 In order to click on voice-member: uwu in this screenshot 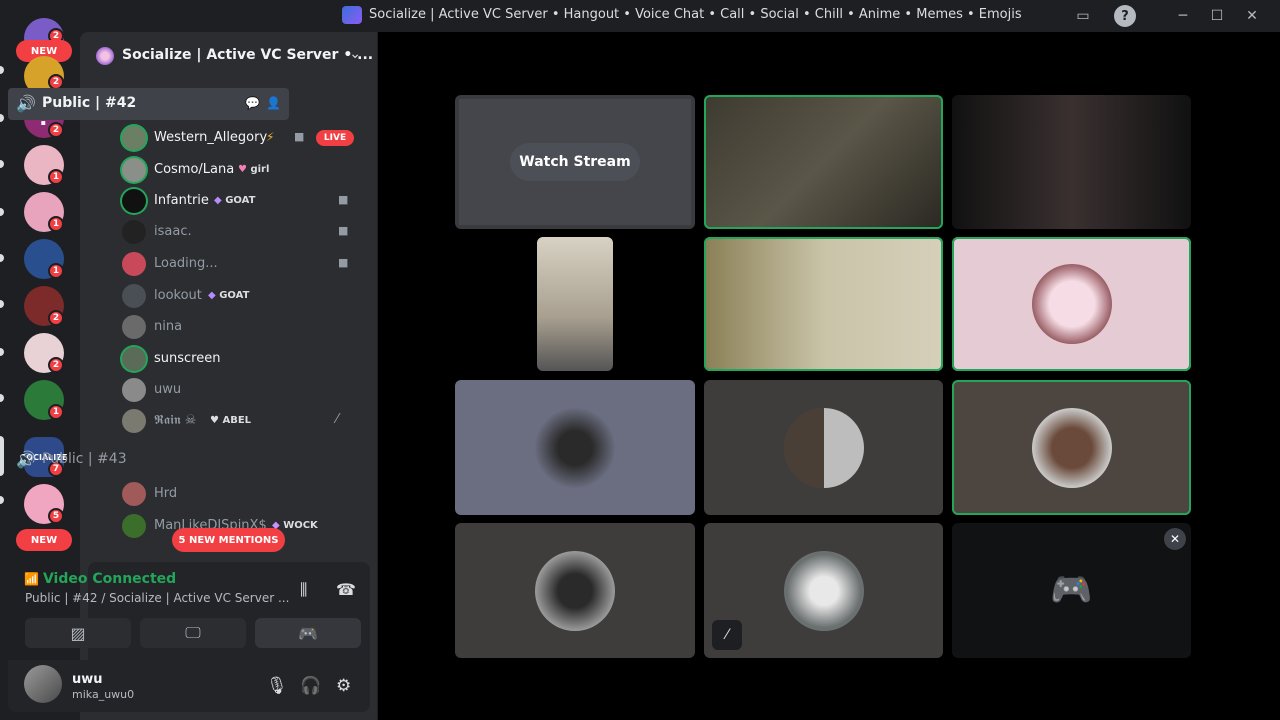, I will do `click(242, 390)`.